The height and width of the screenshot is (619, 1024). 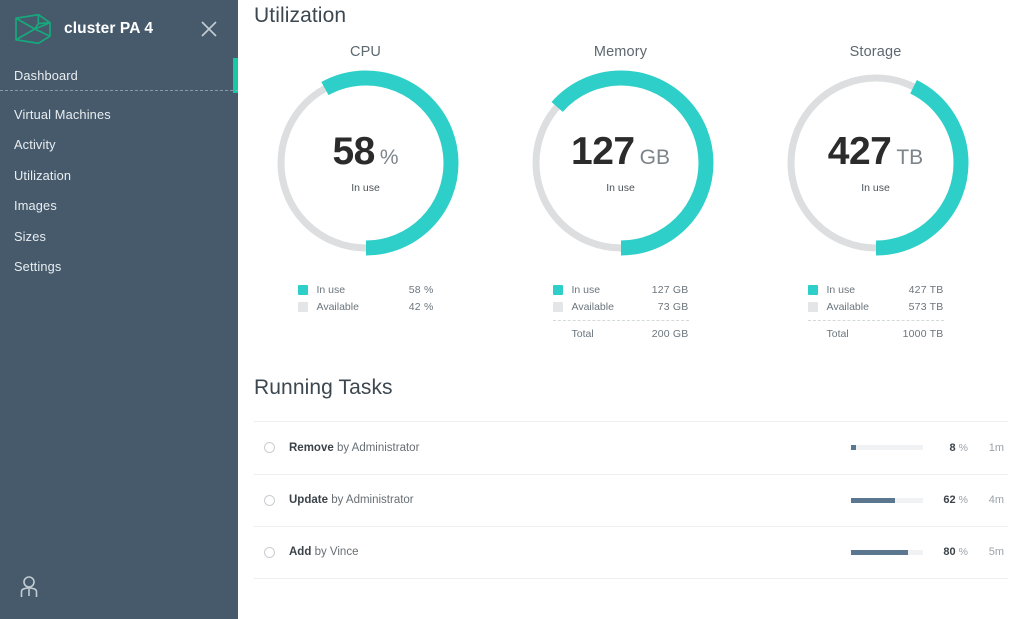 What do you see at coordinates (30, 236) in the screenshot?
I see `sidebar-item-label: Sizes` at bounding box center [30, 236].